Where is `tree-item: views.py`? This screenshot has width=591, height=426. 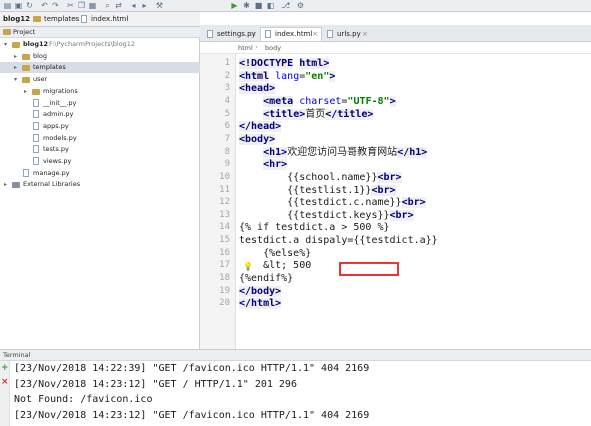
tree-item: views.py is located at coordinates (100, 161).